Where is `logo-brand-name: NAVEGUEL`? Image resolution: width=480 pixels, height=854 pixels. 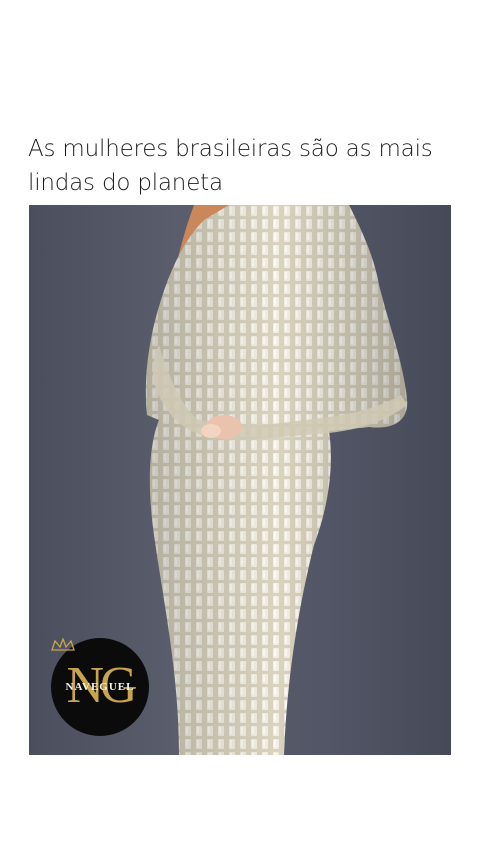 logo-brand-name: NAVEGUEL is located at coordinates (100, 687).